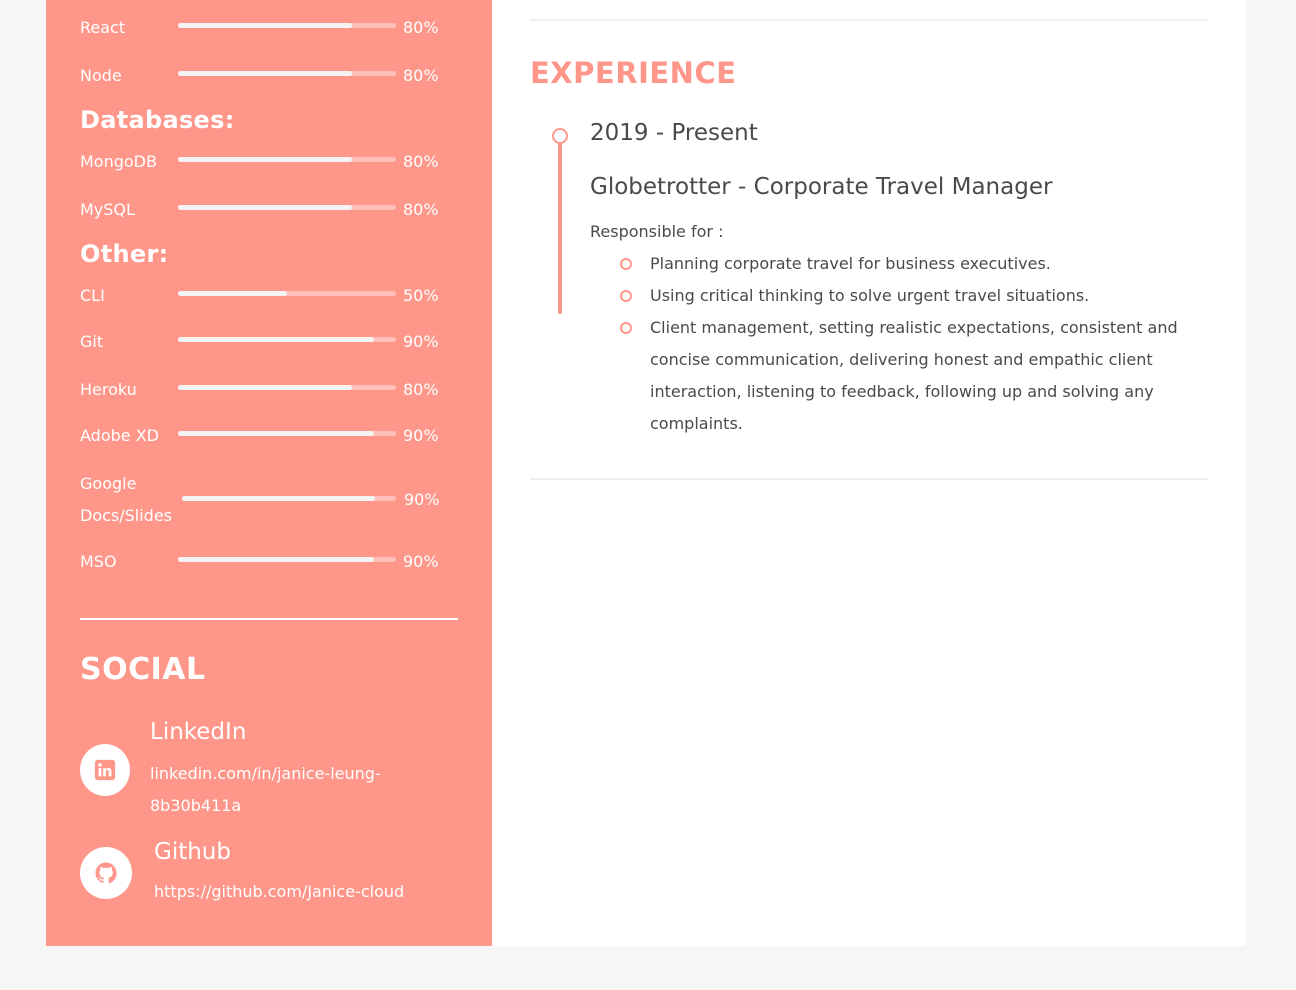  Describe the element at coordinates (126, 515) in the screenshot. I see `skill-name-line-2: Docs/Slides` at that location.